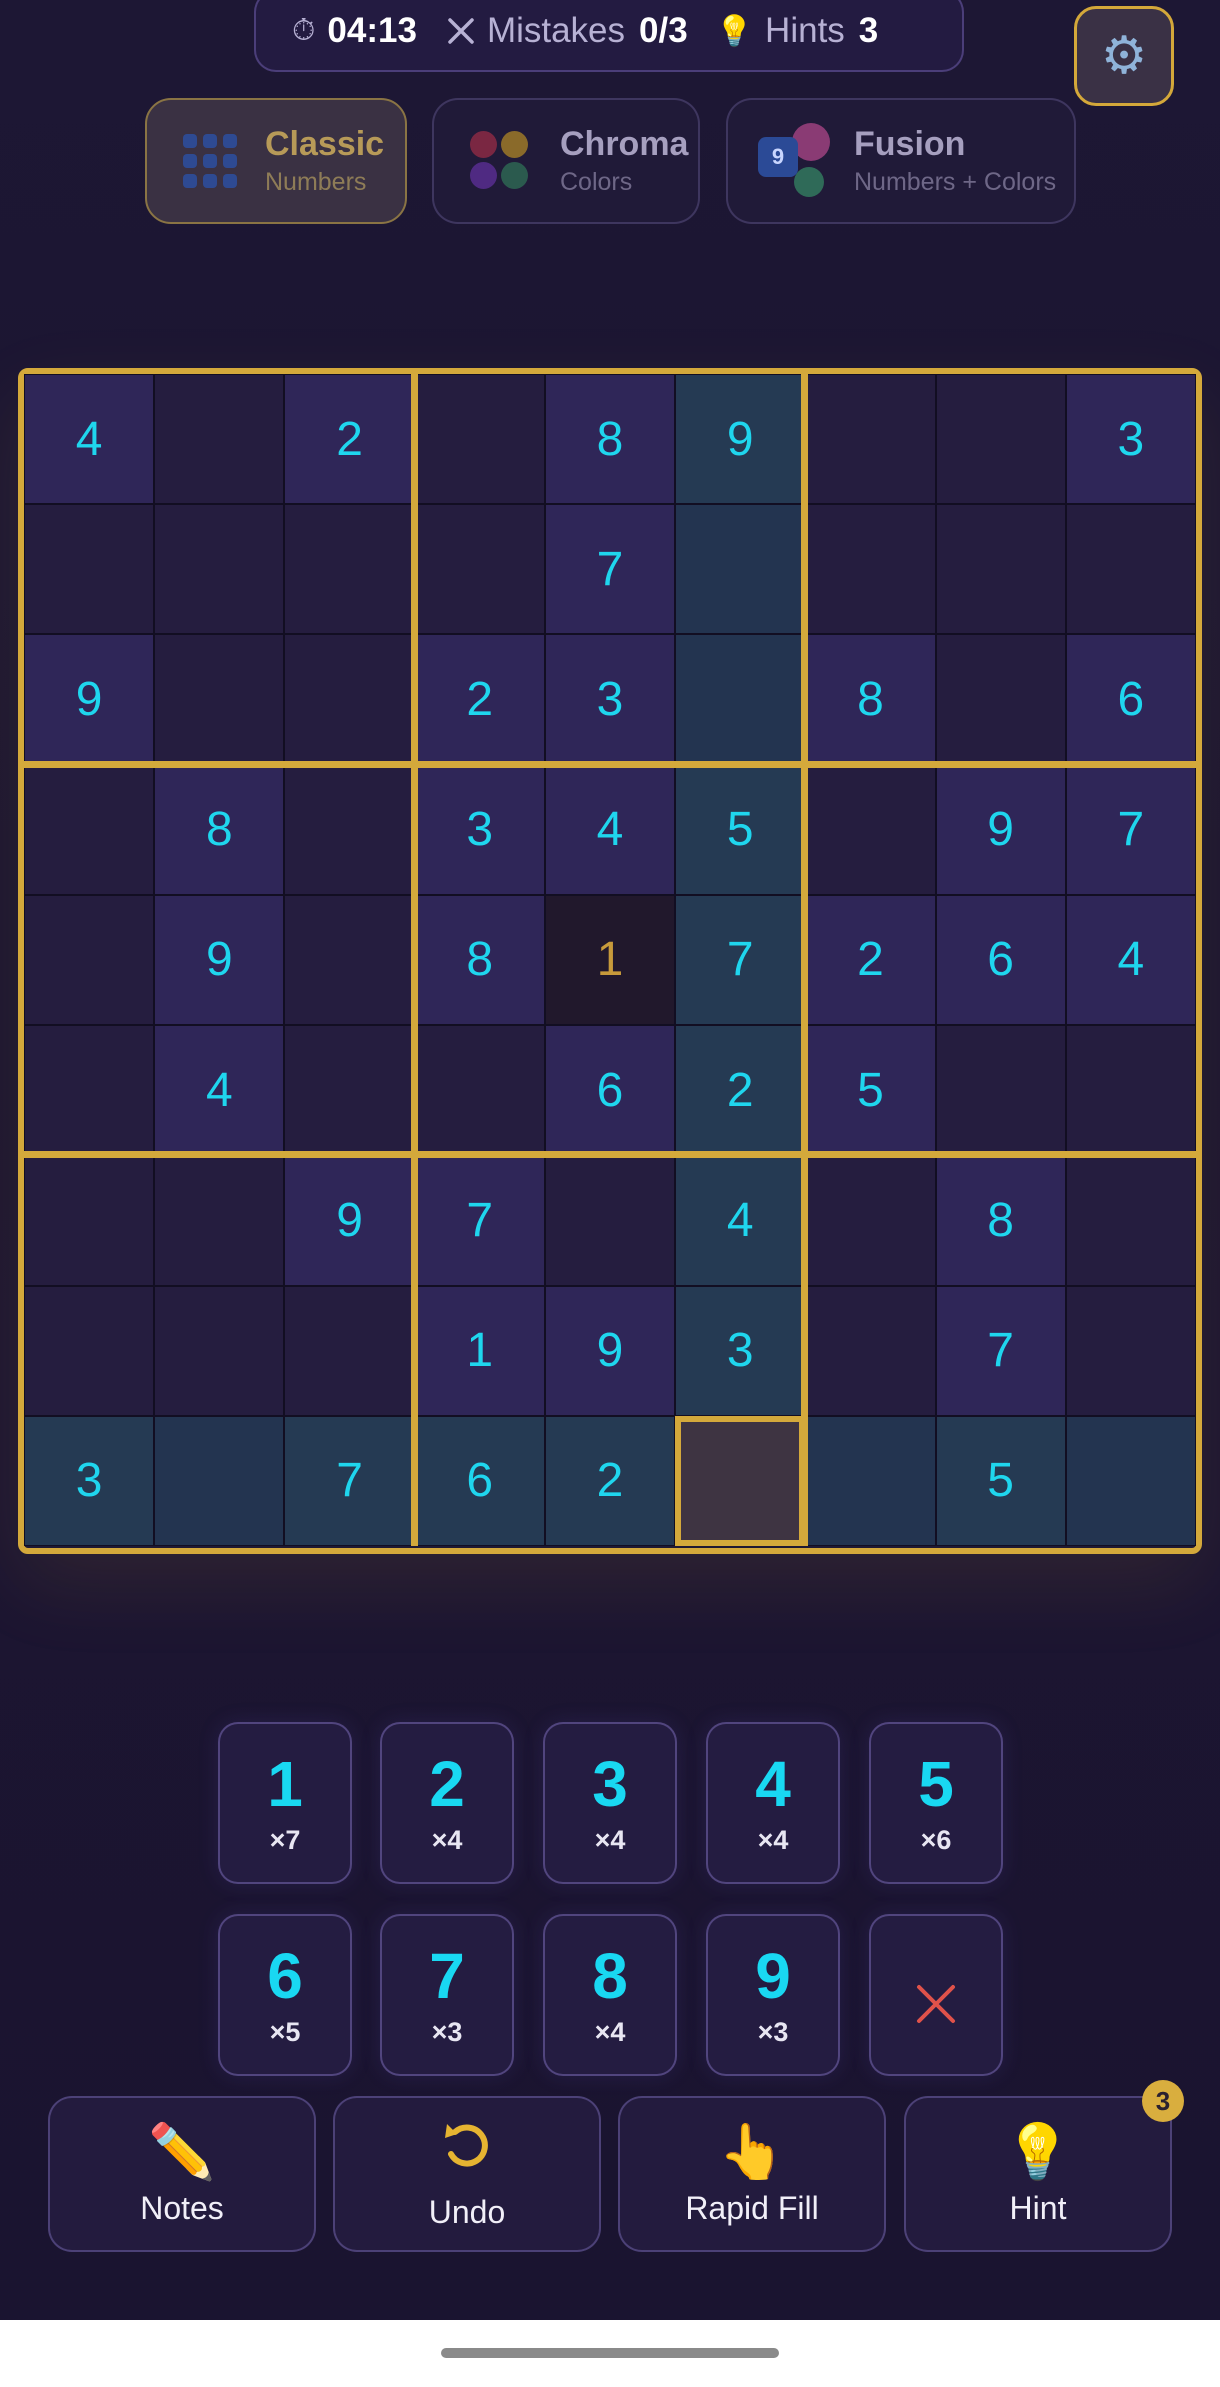 Image resolution: width=1220 pixels, height=2387 pixels. I want to click on sudoku-cell-r7c5, so click(610, 1220).